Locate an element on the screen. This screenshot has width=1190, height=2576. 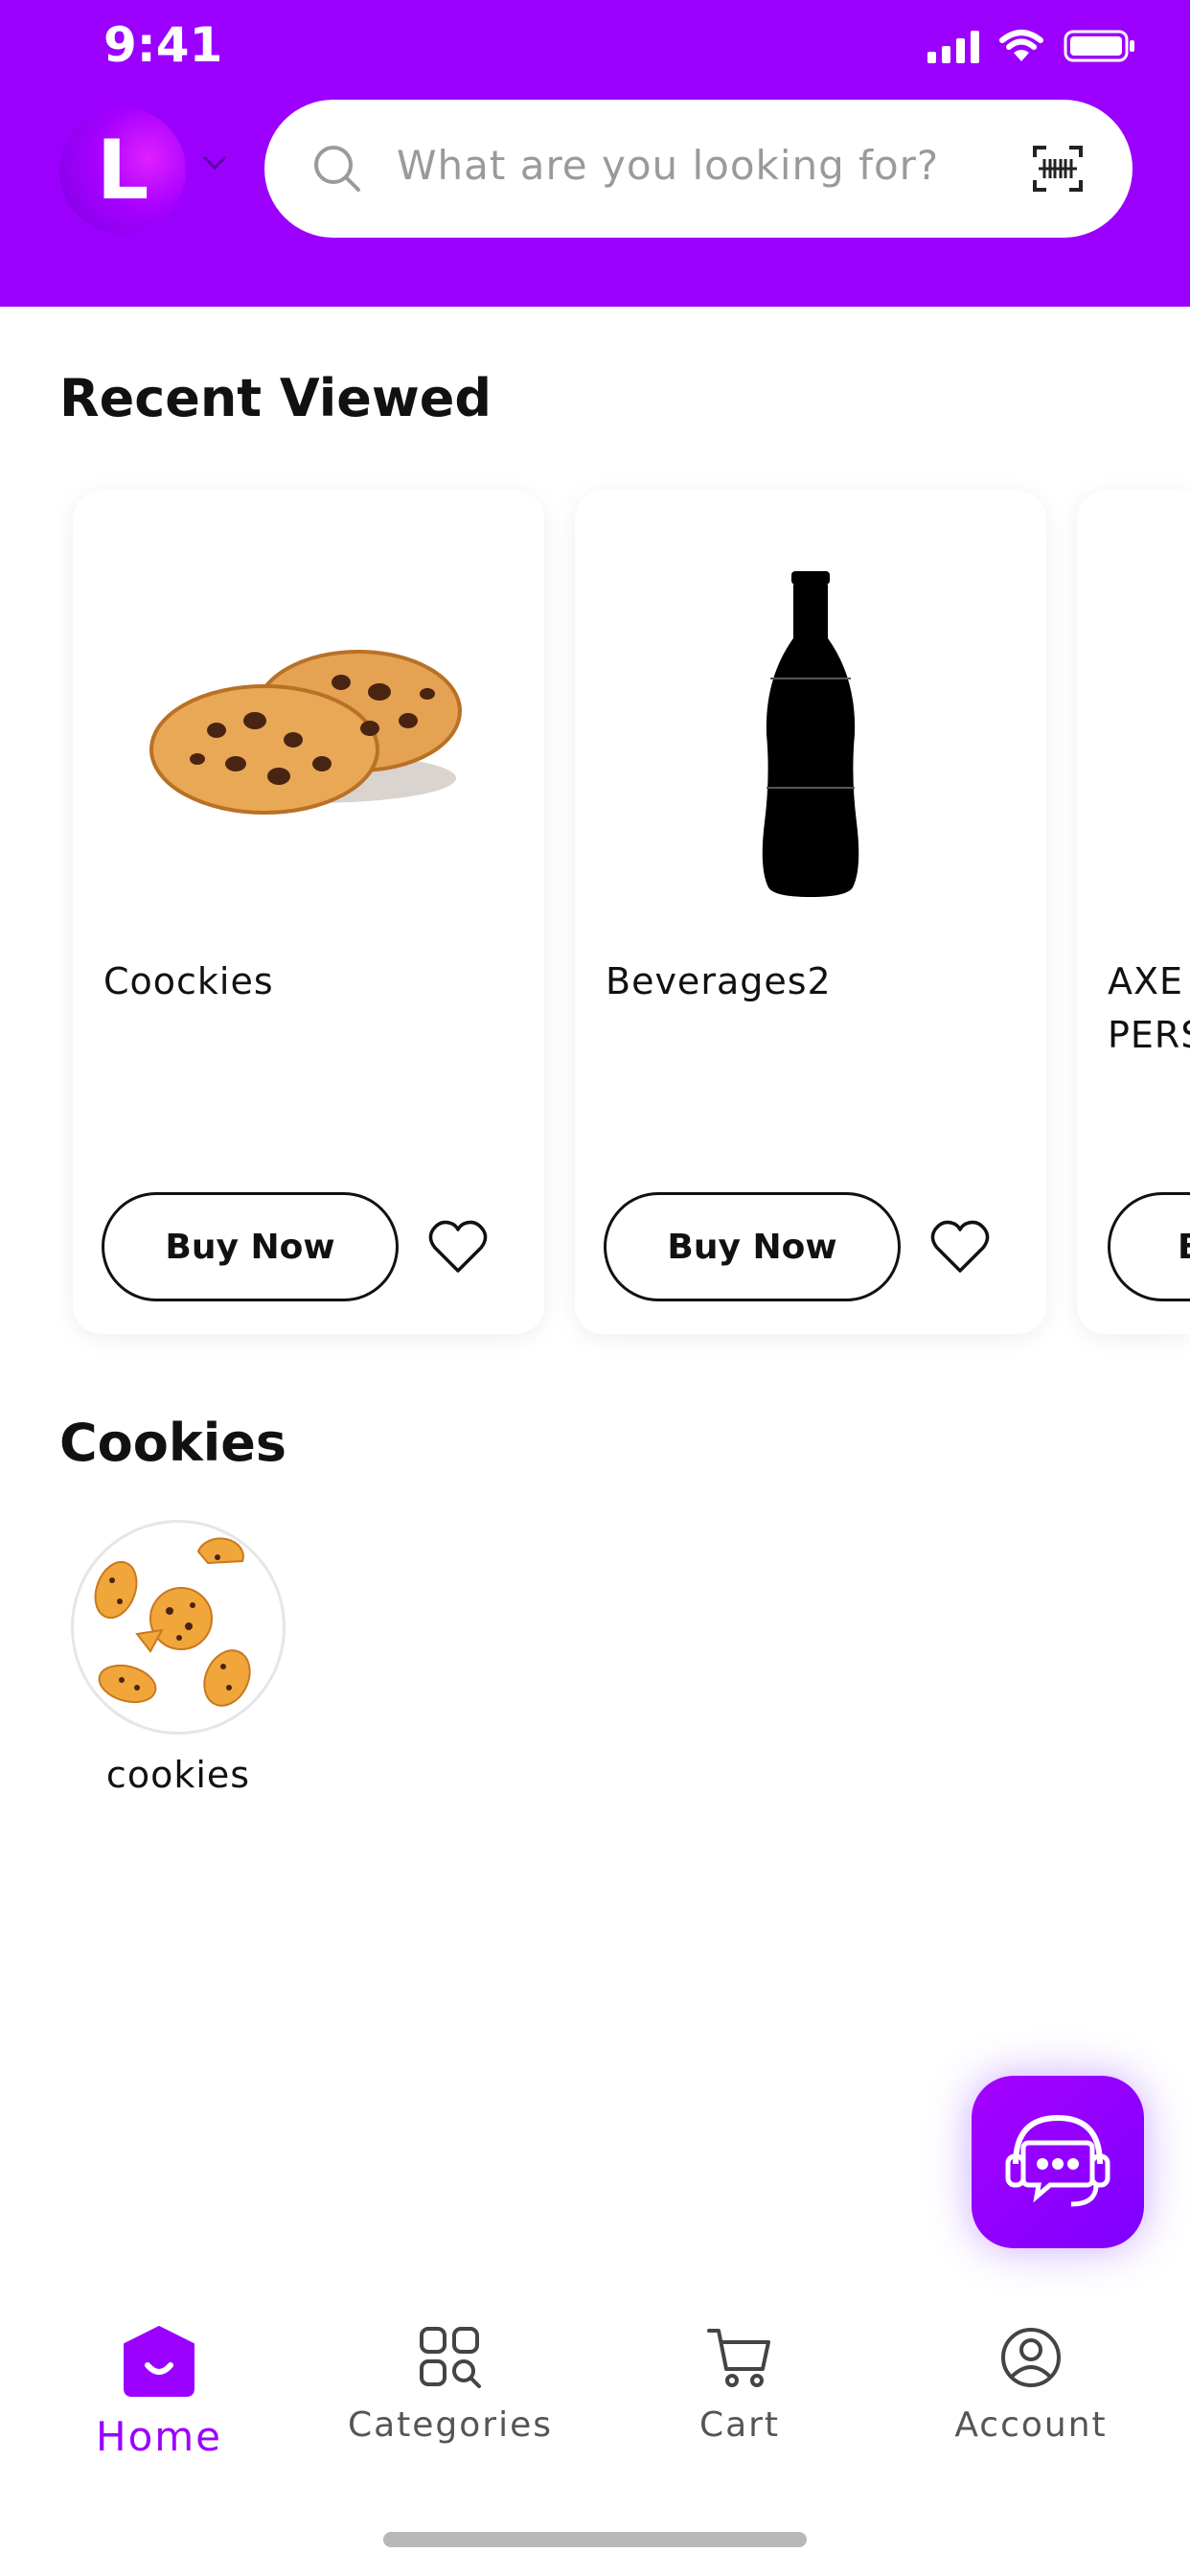
support-chat-button is located at coordinates (1058, 2162).